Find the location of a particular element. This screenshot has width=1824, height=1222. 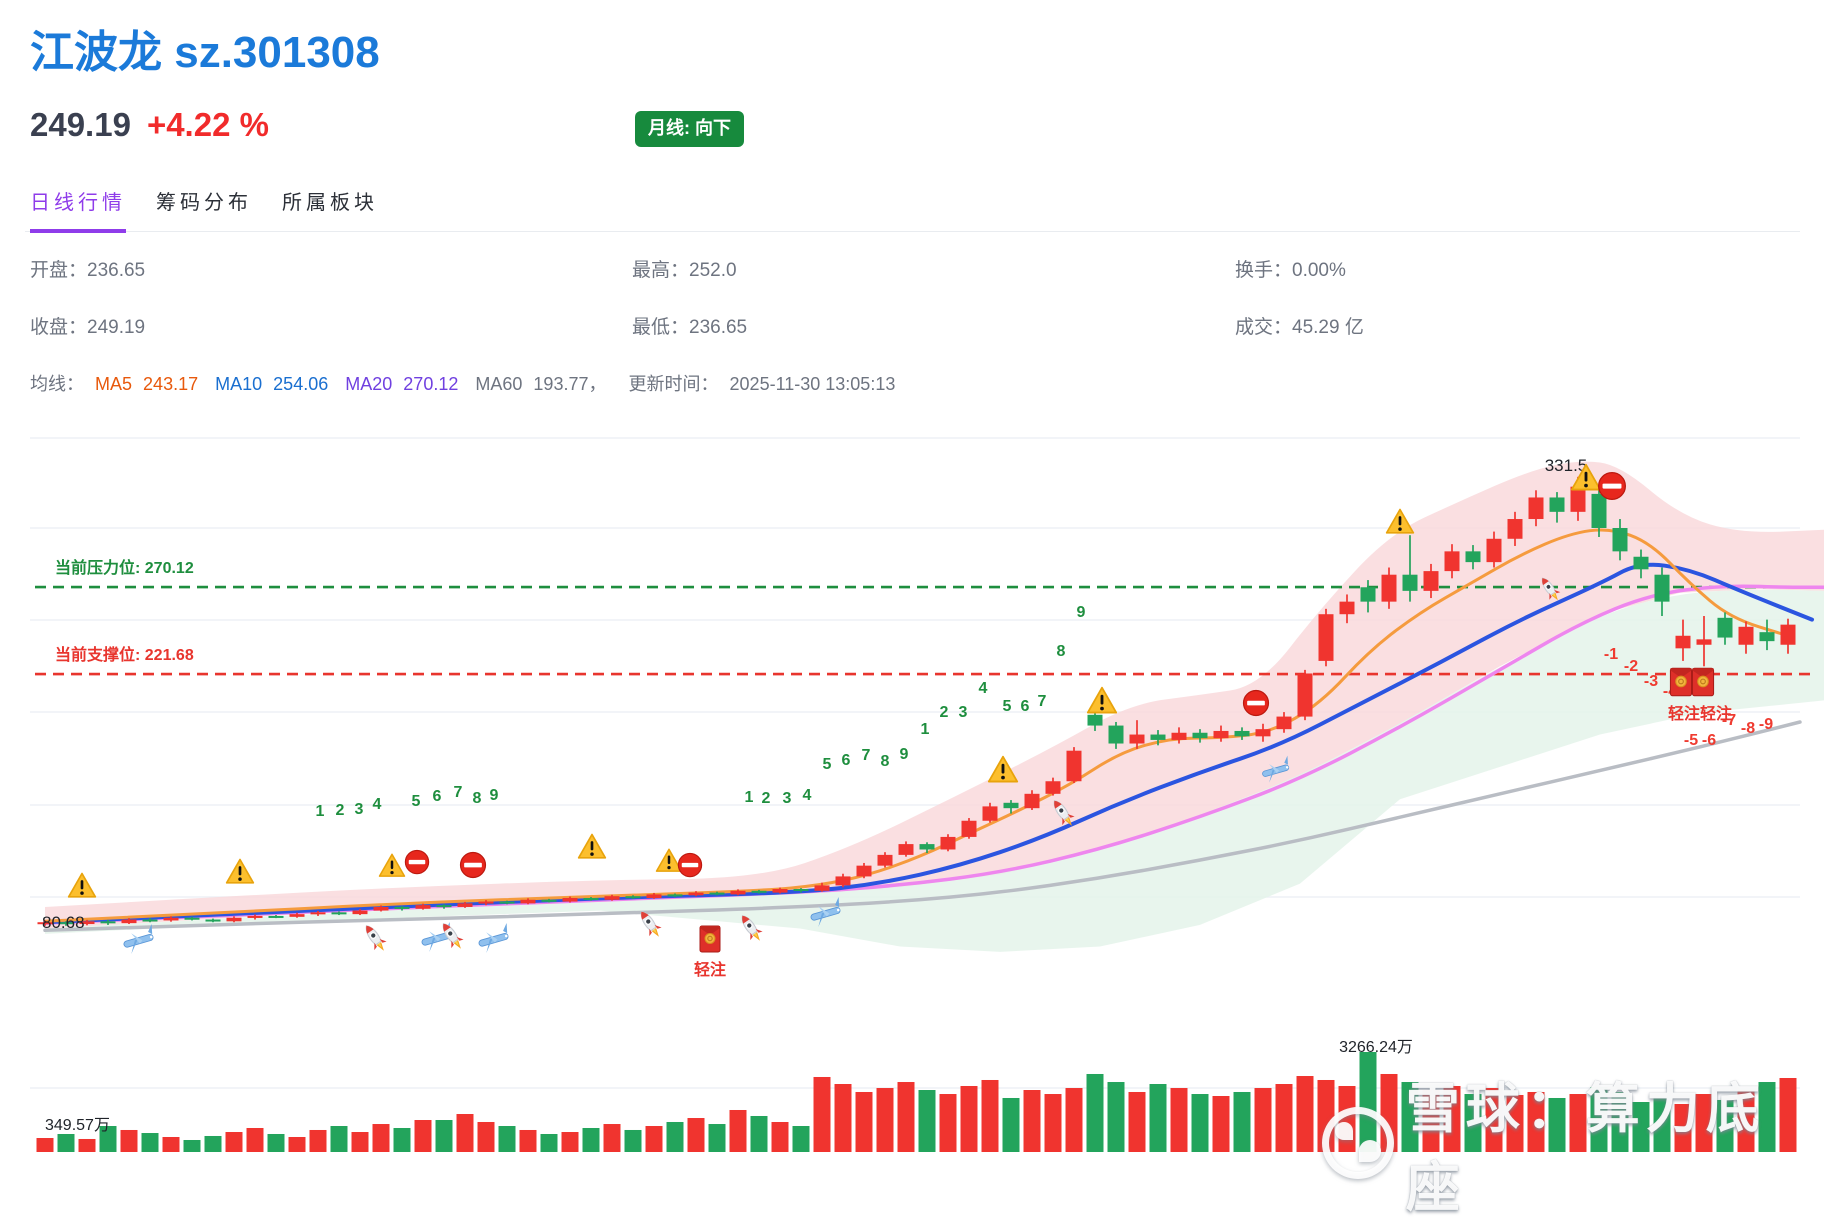

tab-sector: 所属板块 is located at coordinates (330, 209).